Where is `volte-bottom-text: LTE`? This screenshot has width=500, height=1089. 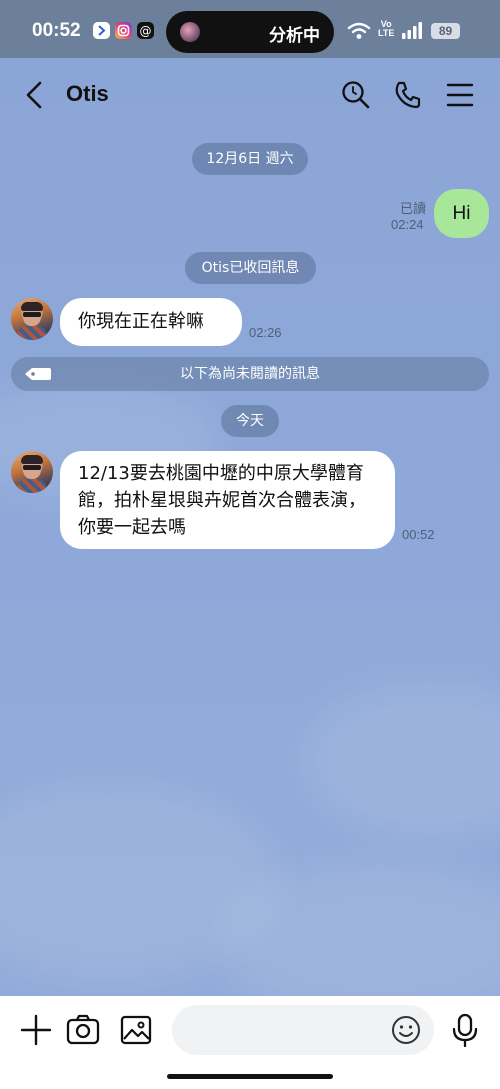 volte-bottom-text: LTE is located at coordinates (386, 33).